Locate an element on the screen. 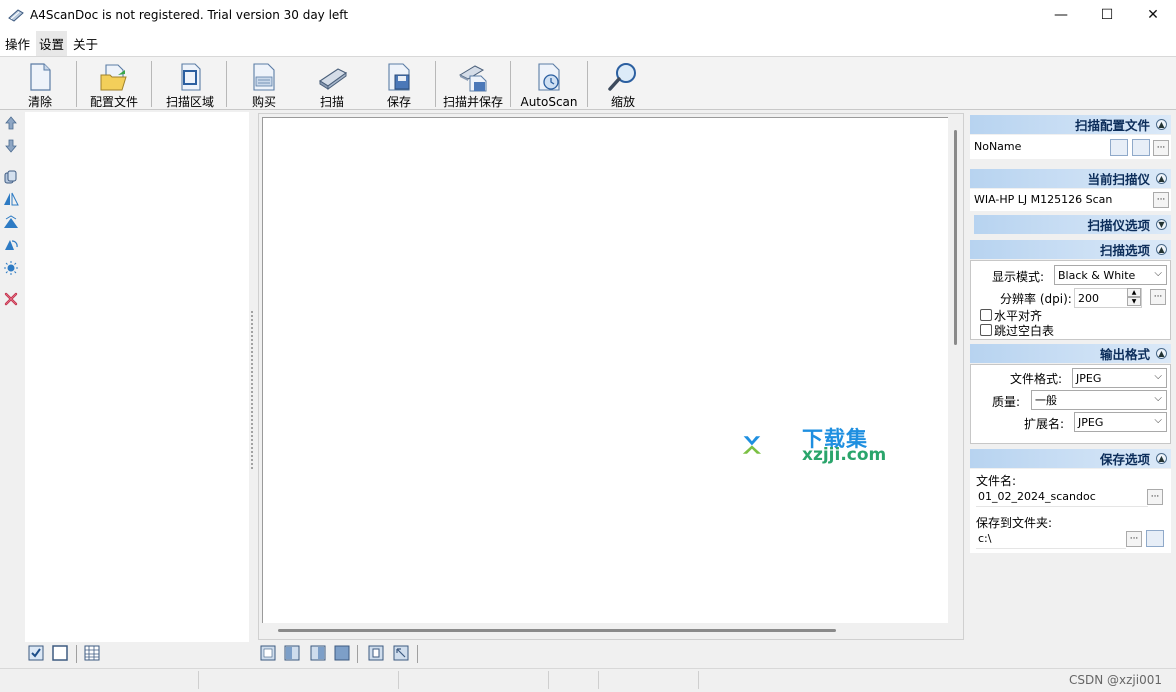 The width and height of the screenshot is (1176, 692). browse-folder-icon is located at coordinates (1155, 538).